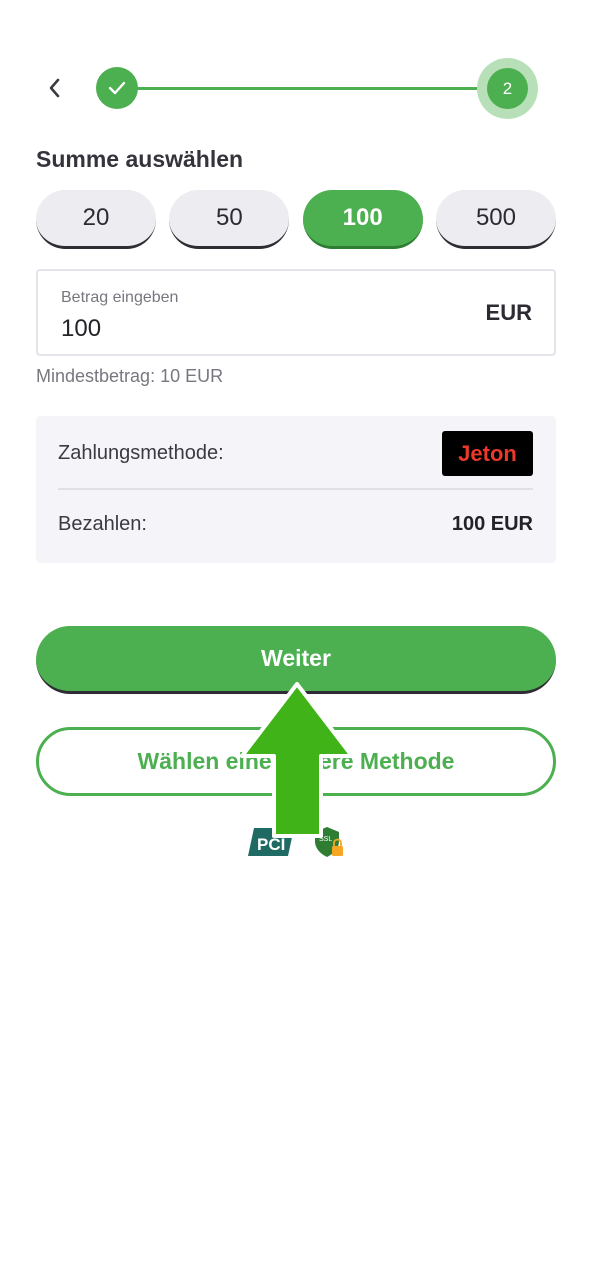 The width and height of the screenshot is (591, 1280). Describe the element at coordinates (507, 88) in the screenshot. I see `stepper-step-2: 2` at that location.